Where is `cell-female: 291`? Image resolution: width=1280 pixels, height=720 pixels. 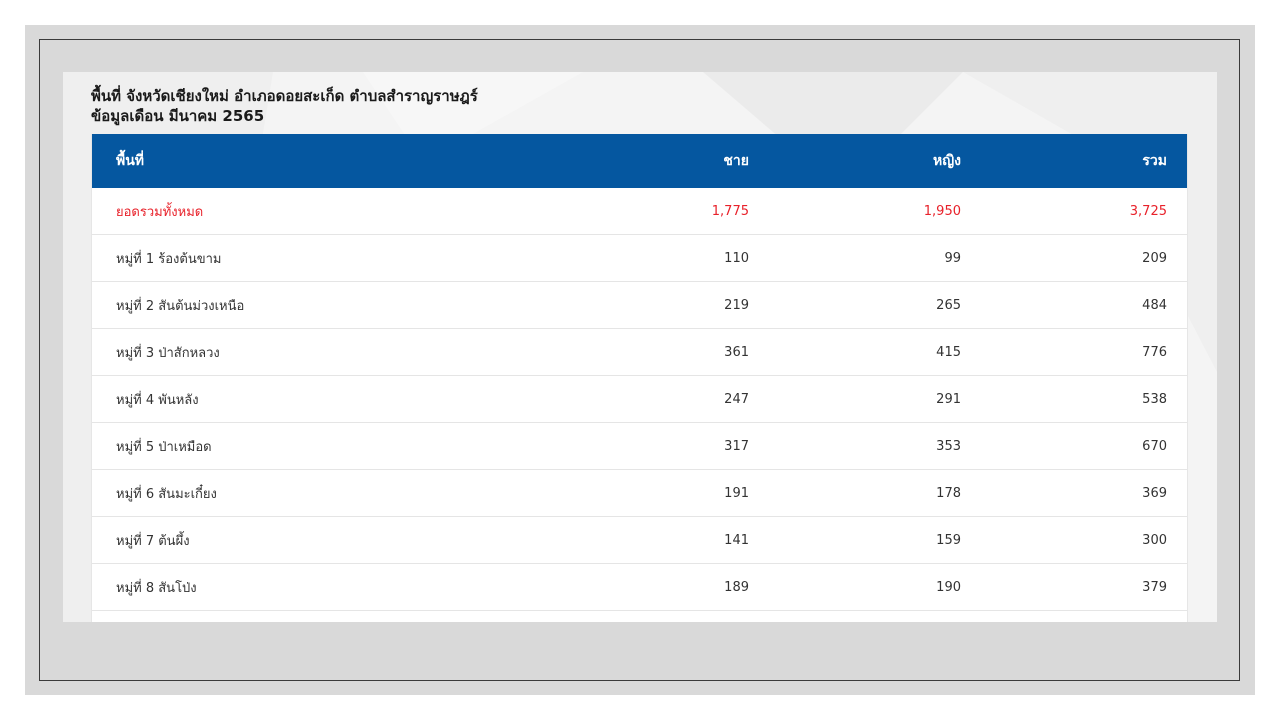
cell-female: 291 is located at coordinates (948, 399).